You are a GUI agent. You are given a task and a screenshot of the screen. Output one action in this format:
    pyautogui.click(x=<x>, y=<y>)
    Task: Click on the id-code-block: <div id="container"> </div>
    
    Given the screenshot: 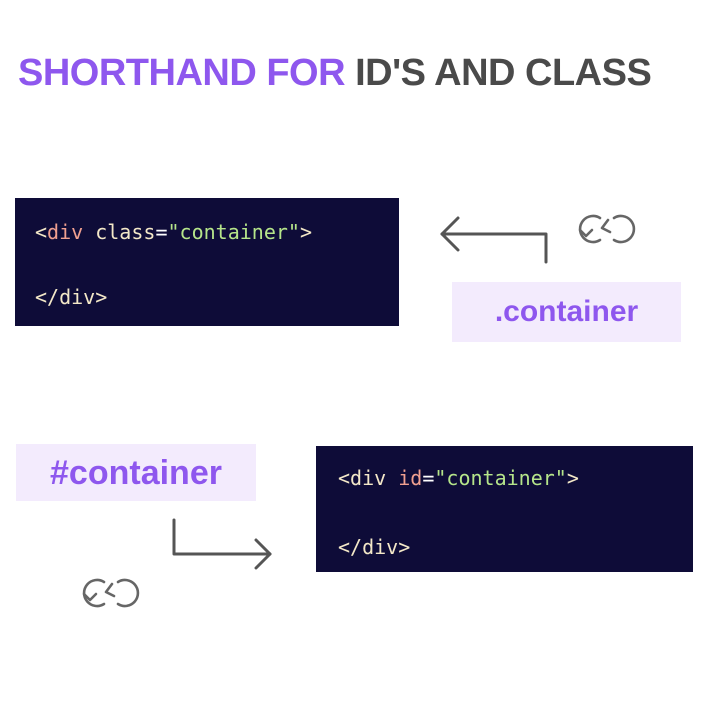 What is the action you would take?
    pyautogui.click(x=504, y=509)
    